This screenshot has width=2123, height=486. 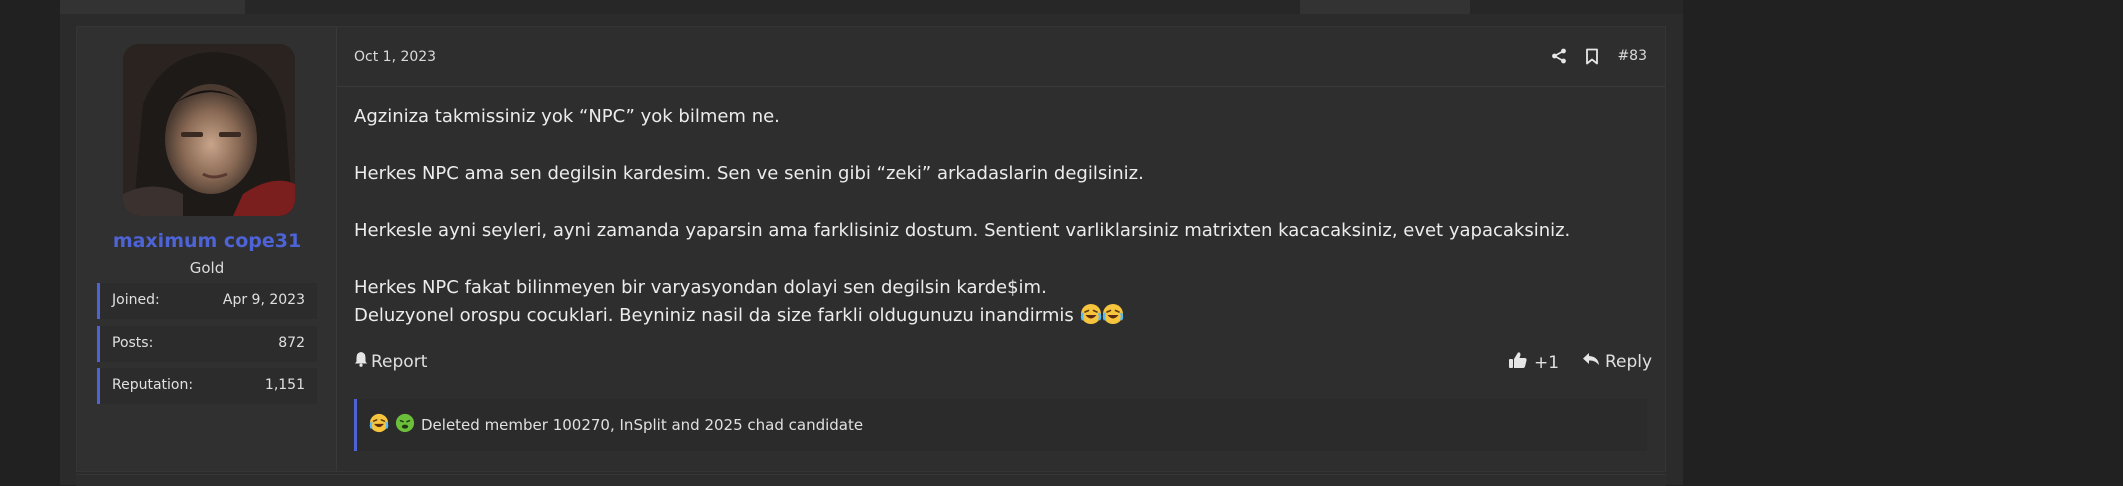 I want to click on user-stat-reputation: Reputation: 1,151, so click(x=207, y=386).